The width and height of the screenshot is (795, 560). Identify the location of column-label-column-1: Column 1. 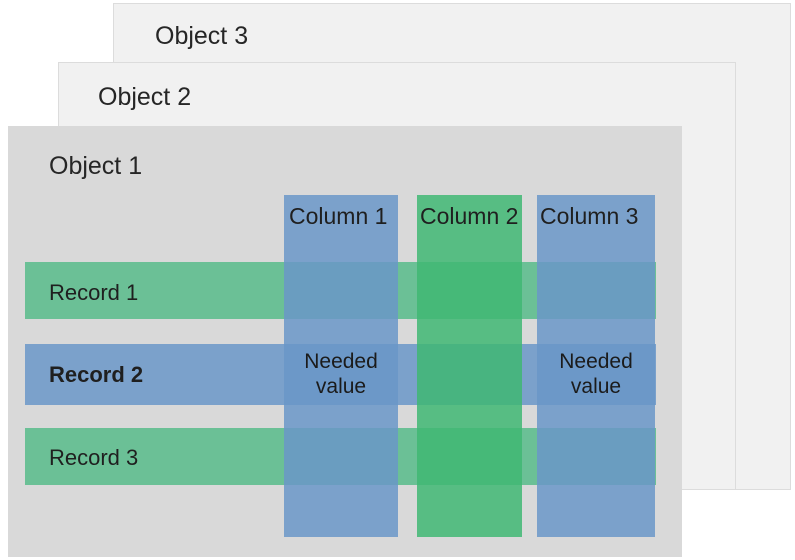
(338, 216).